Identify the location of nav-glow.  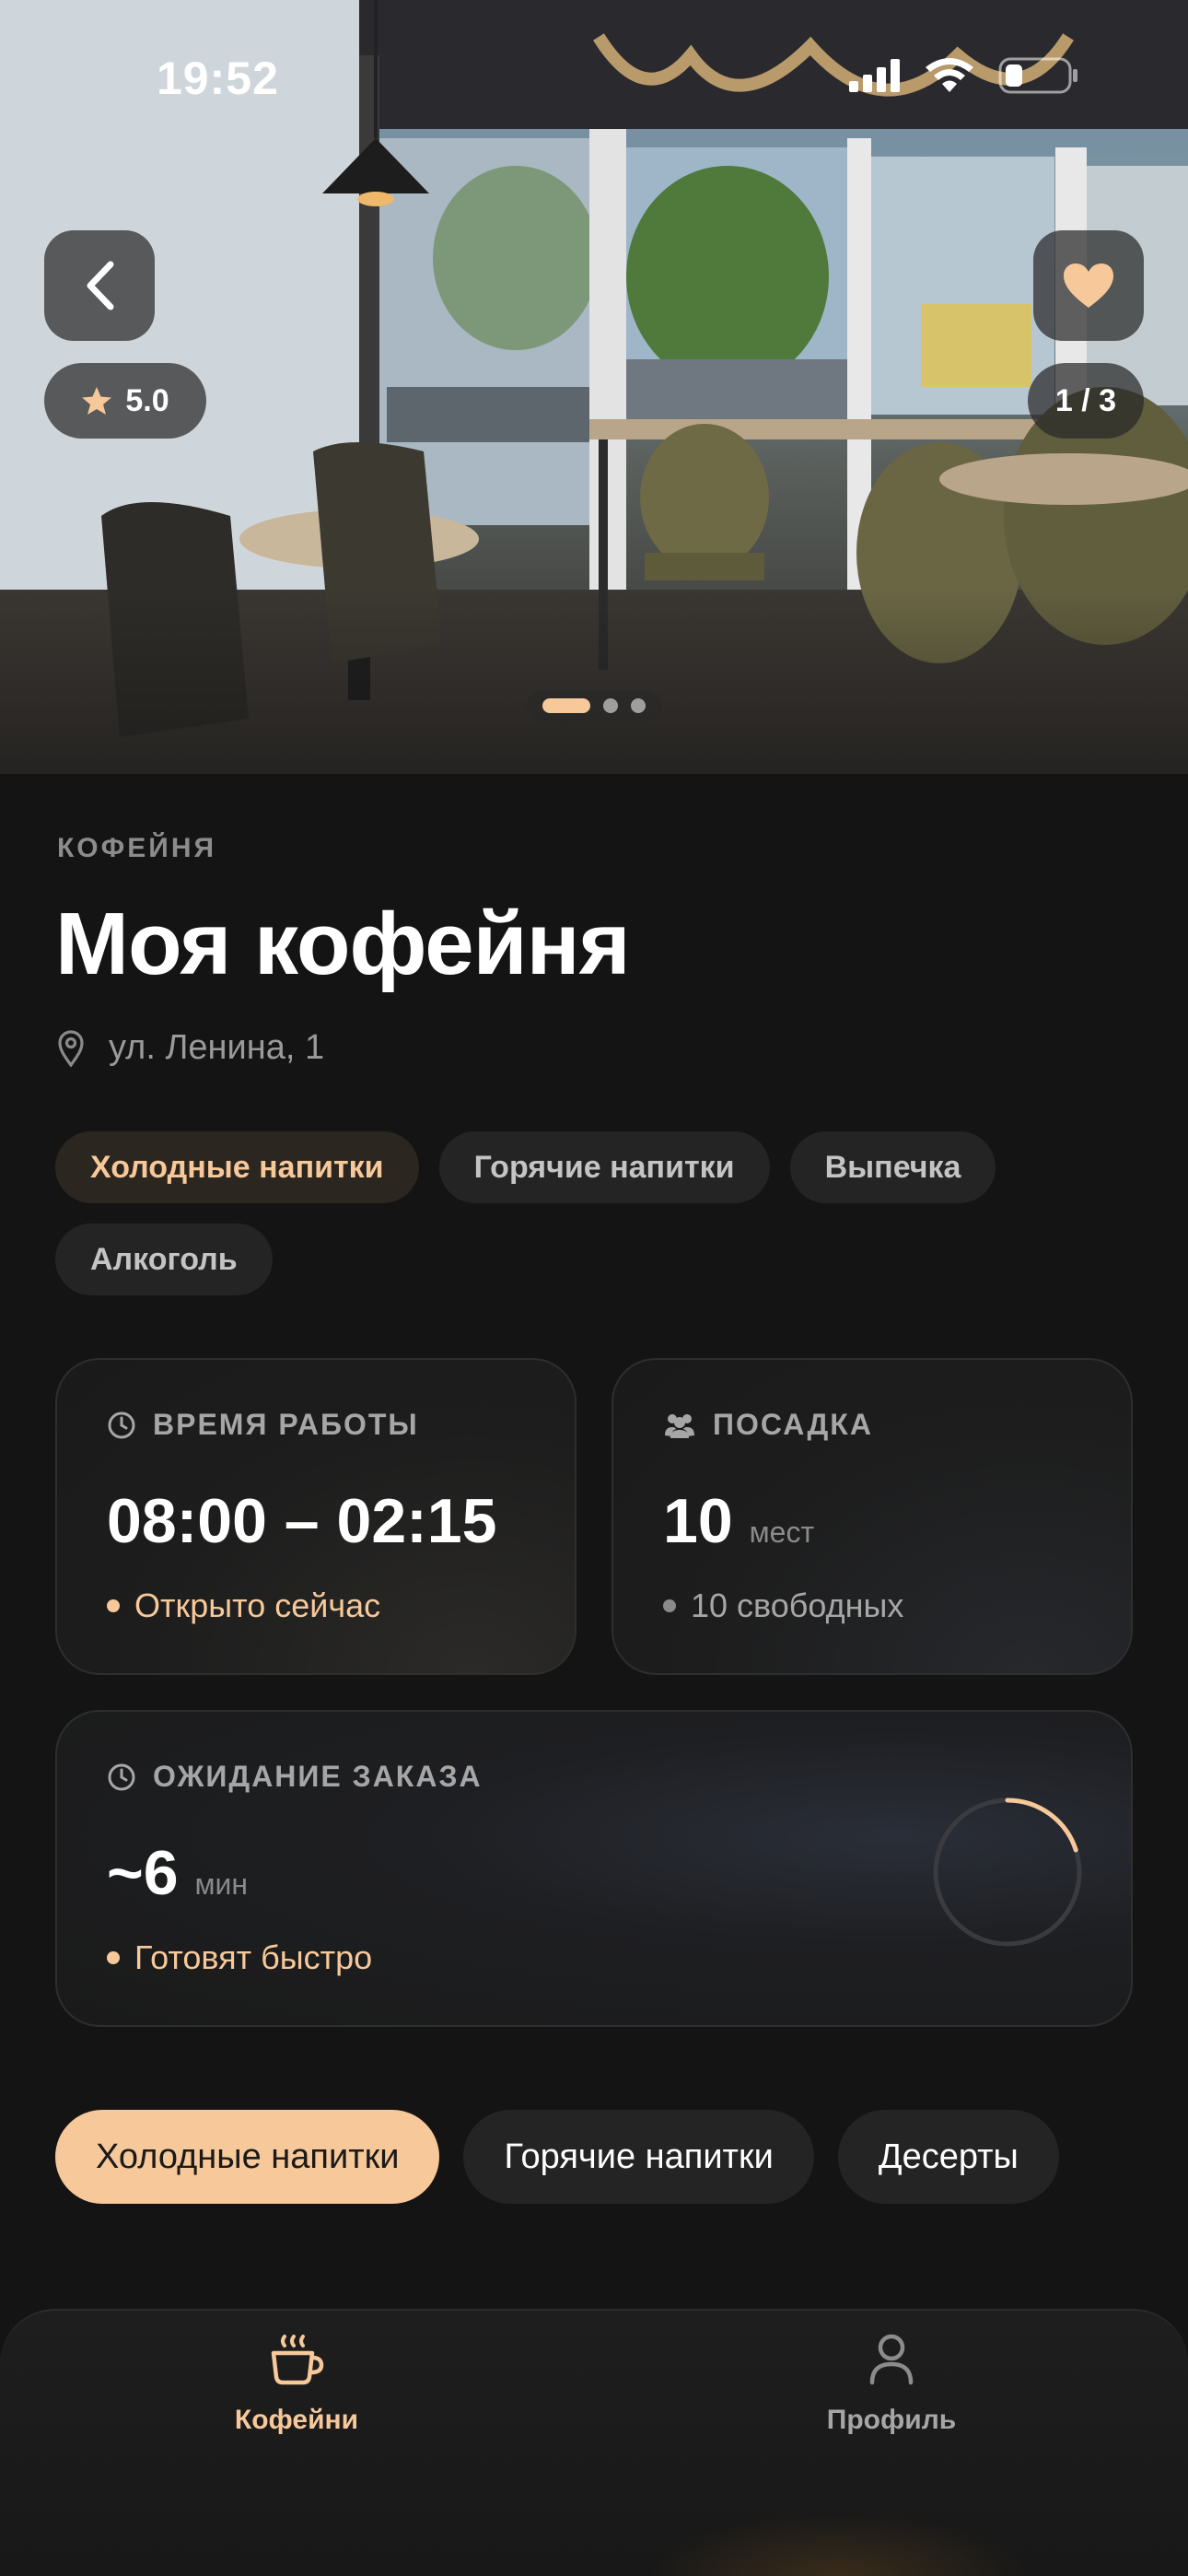
(838, 2544).